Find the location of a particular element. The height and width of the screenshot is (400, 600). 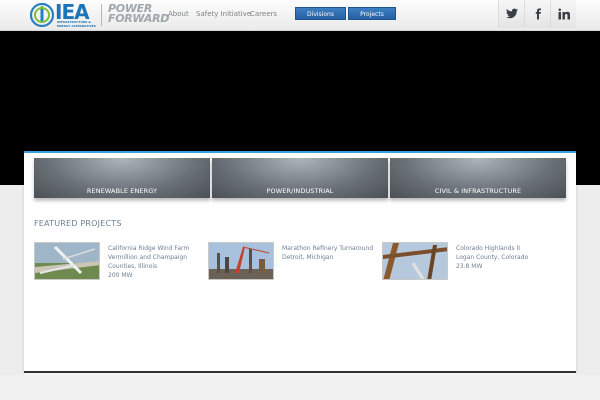

page-background-right is located at coordinates (588, 292).